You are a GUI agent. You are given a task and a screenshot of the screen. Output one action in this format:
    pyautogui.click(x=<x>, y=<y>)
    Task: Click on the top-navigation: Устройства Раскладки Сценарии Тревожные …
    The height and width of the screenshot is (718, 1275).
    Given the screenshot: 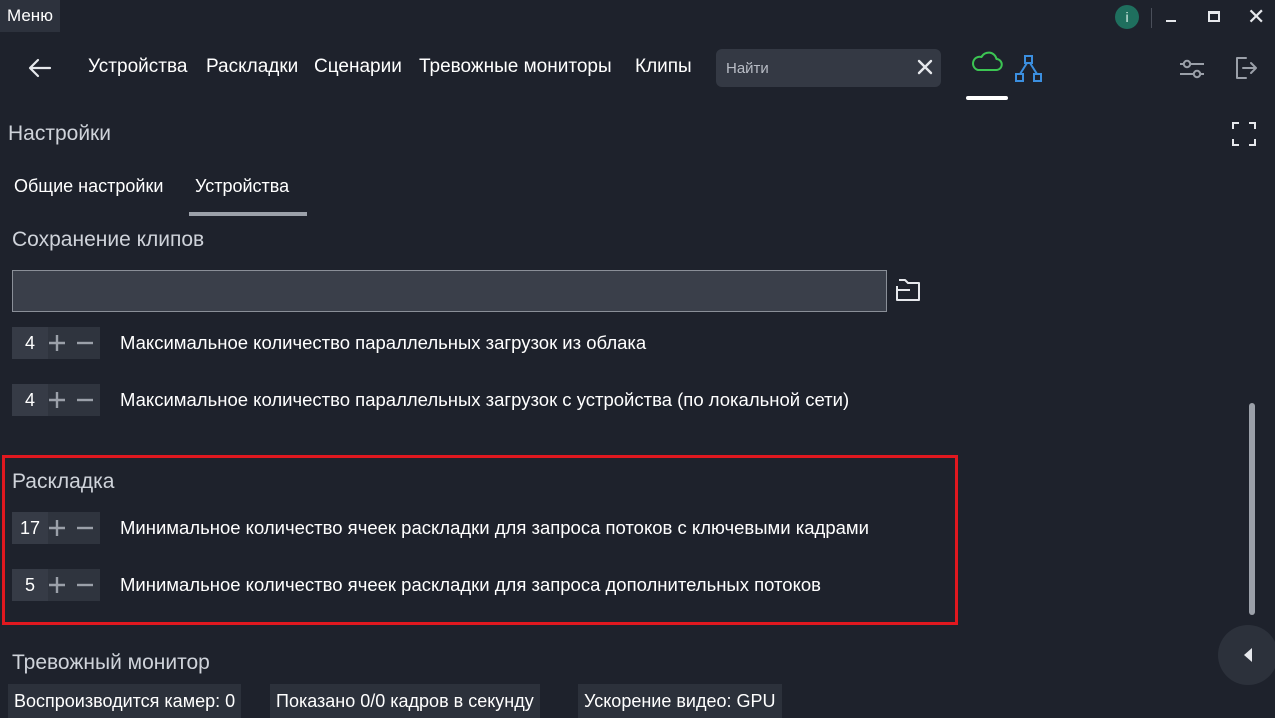 What is the action you would take?
    pyautogui.click(x=637, y=68)
    